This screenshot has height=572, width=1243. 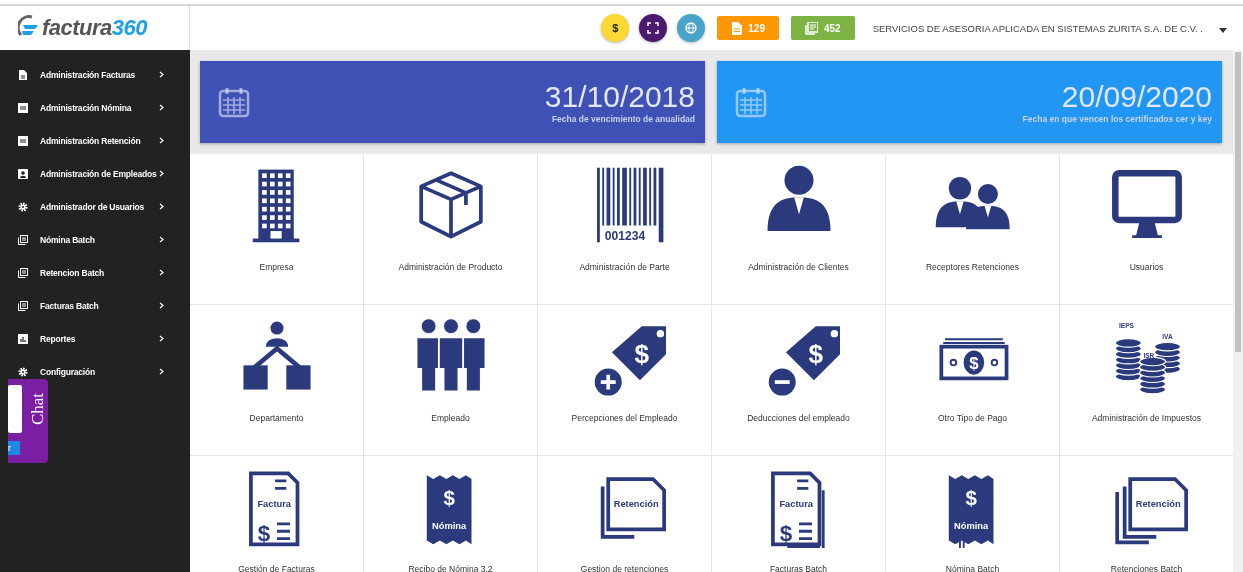 What do you see at coordinates (15, 409) in the screenshot?
I see `chat-panel` at bounding box center [15, 409].